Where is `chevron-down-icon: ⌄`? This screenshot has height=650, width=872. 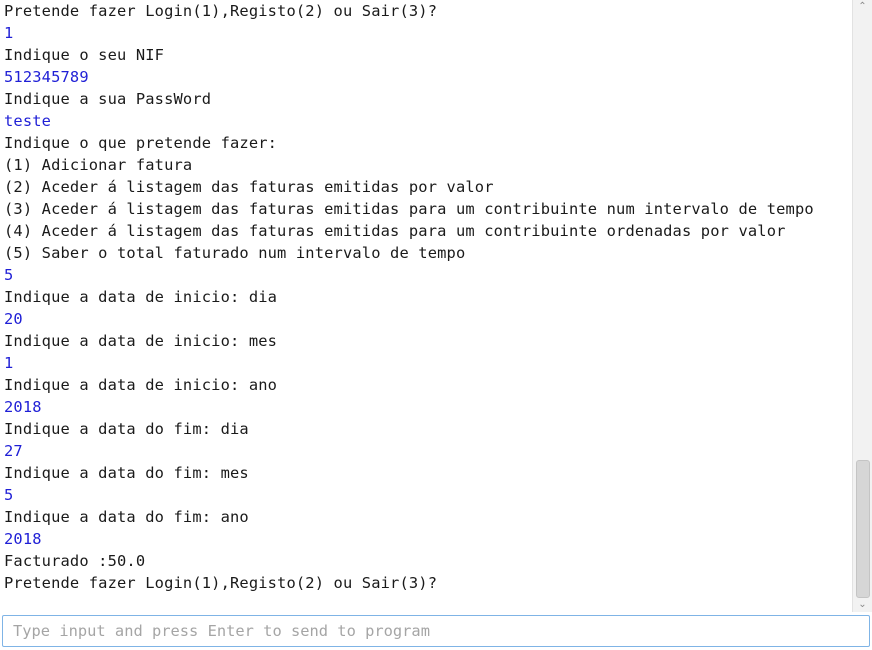
chevron-down-icon: ⌄ is located at coordinates (862, 605).